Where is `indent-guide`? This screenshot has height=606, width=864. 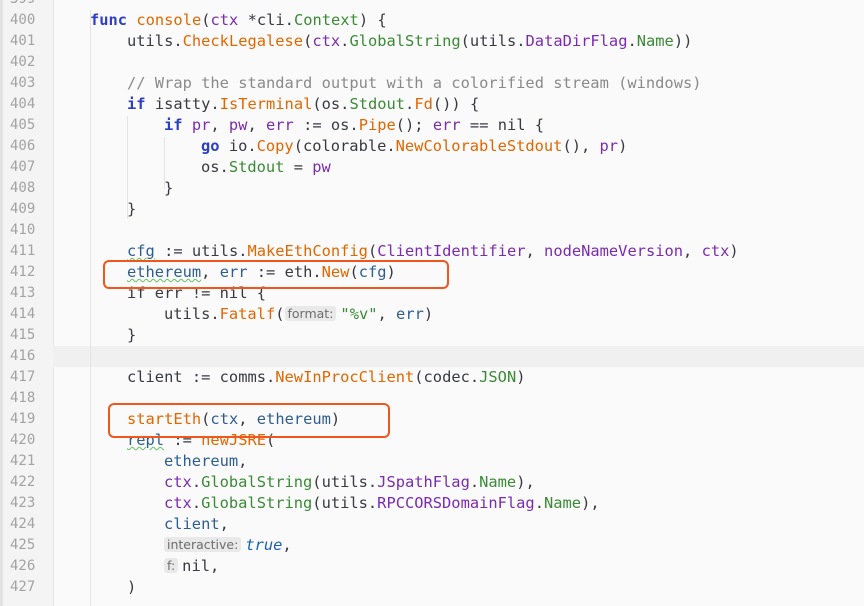
indent-guide is located at coordinates (90, 308).